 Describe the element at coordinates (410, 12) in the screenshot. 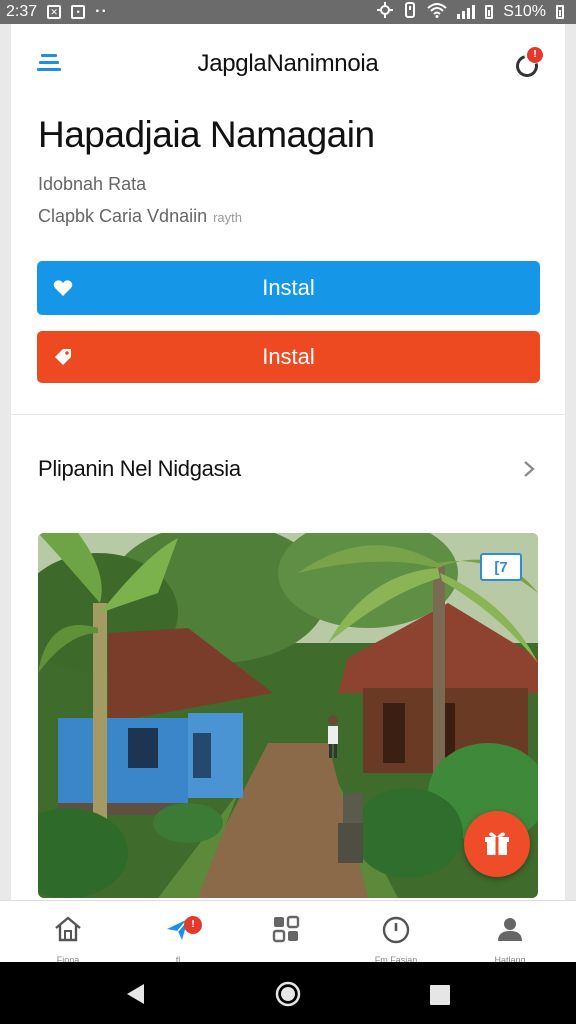

I see `vibrate-icon` at that location.